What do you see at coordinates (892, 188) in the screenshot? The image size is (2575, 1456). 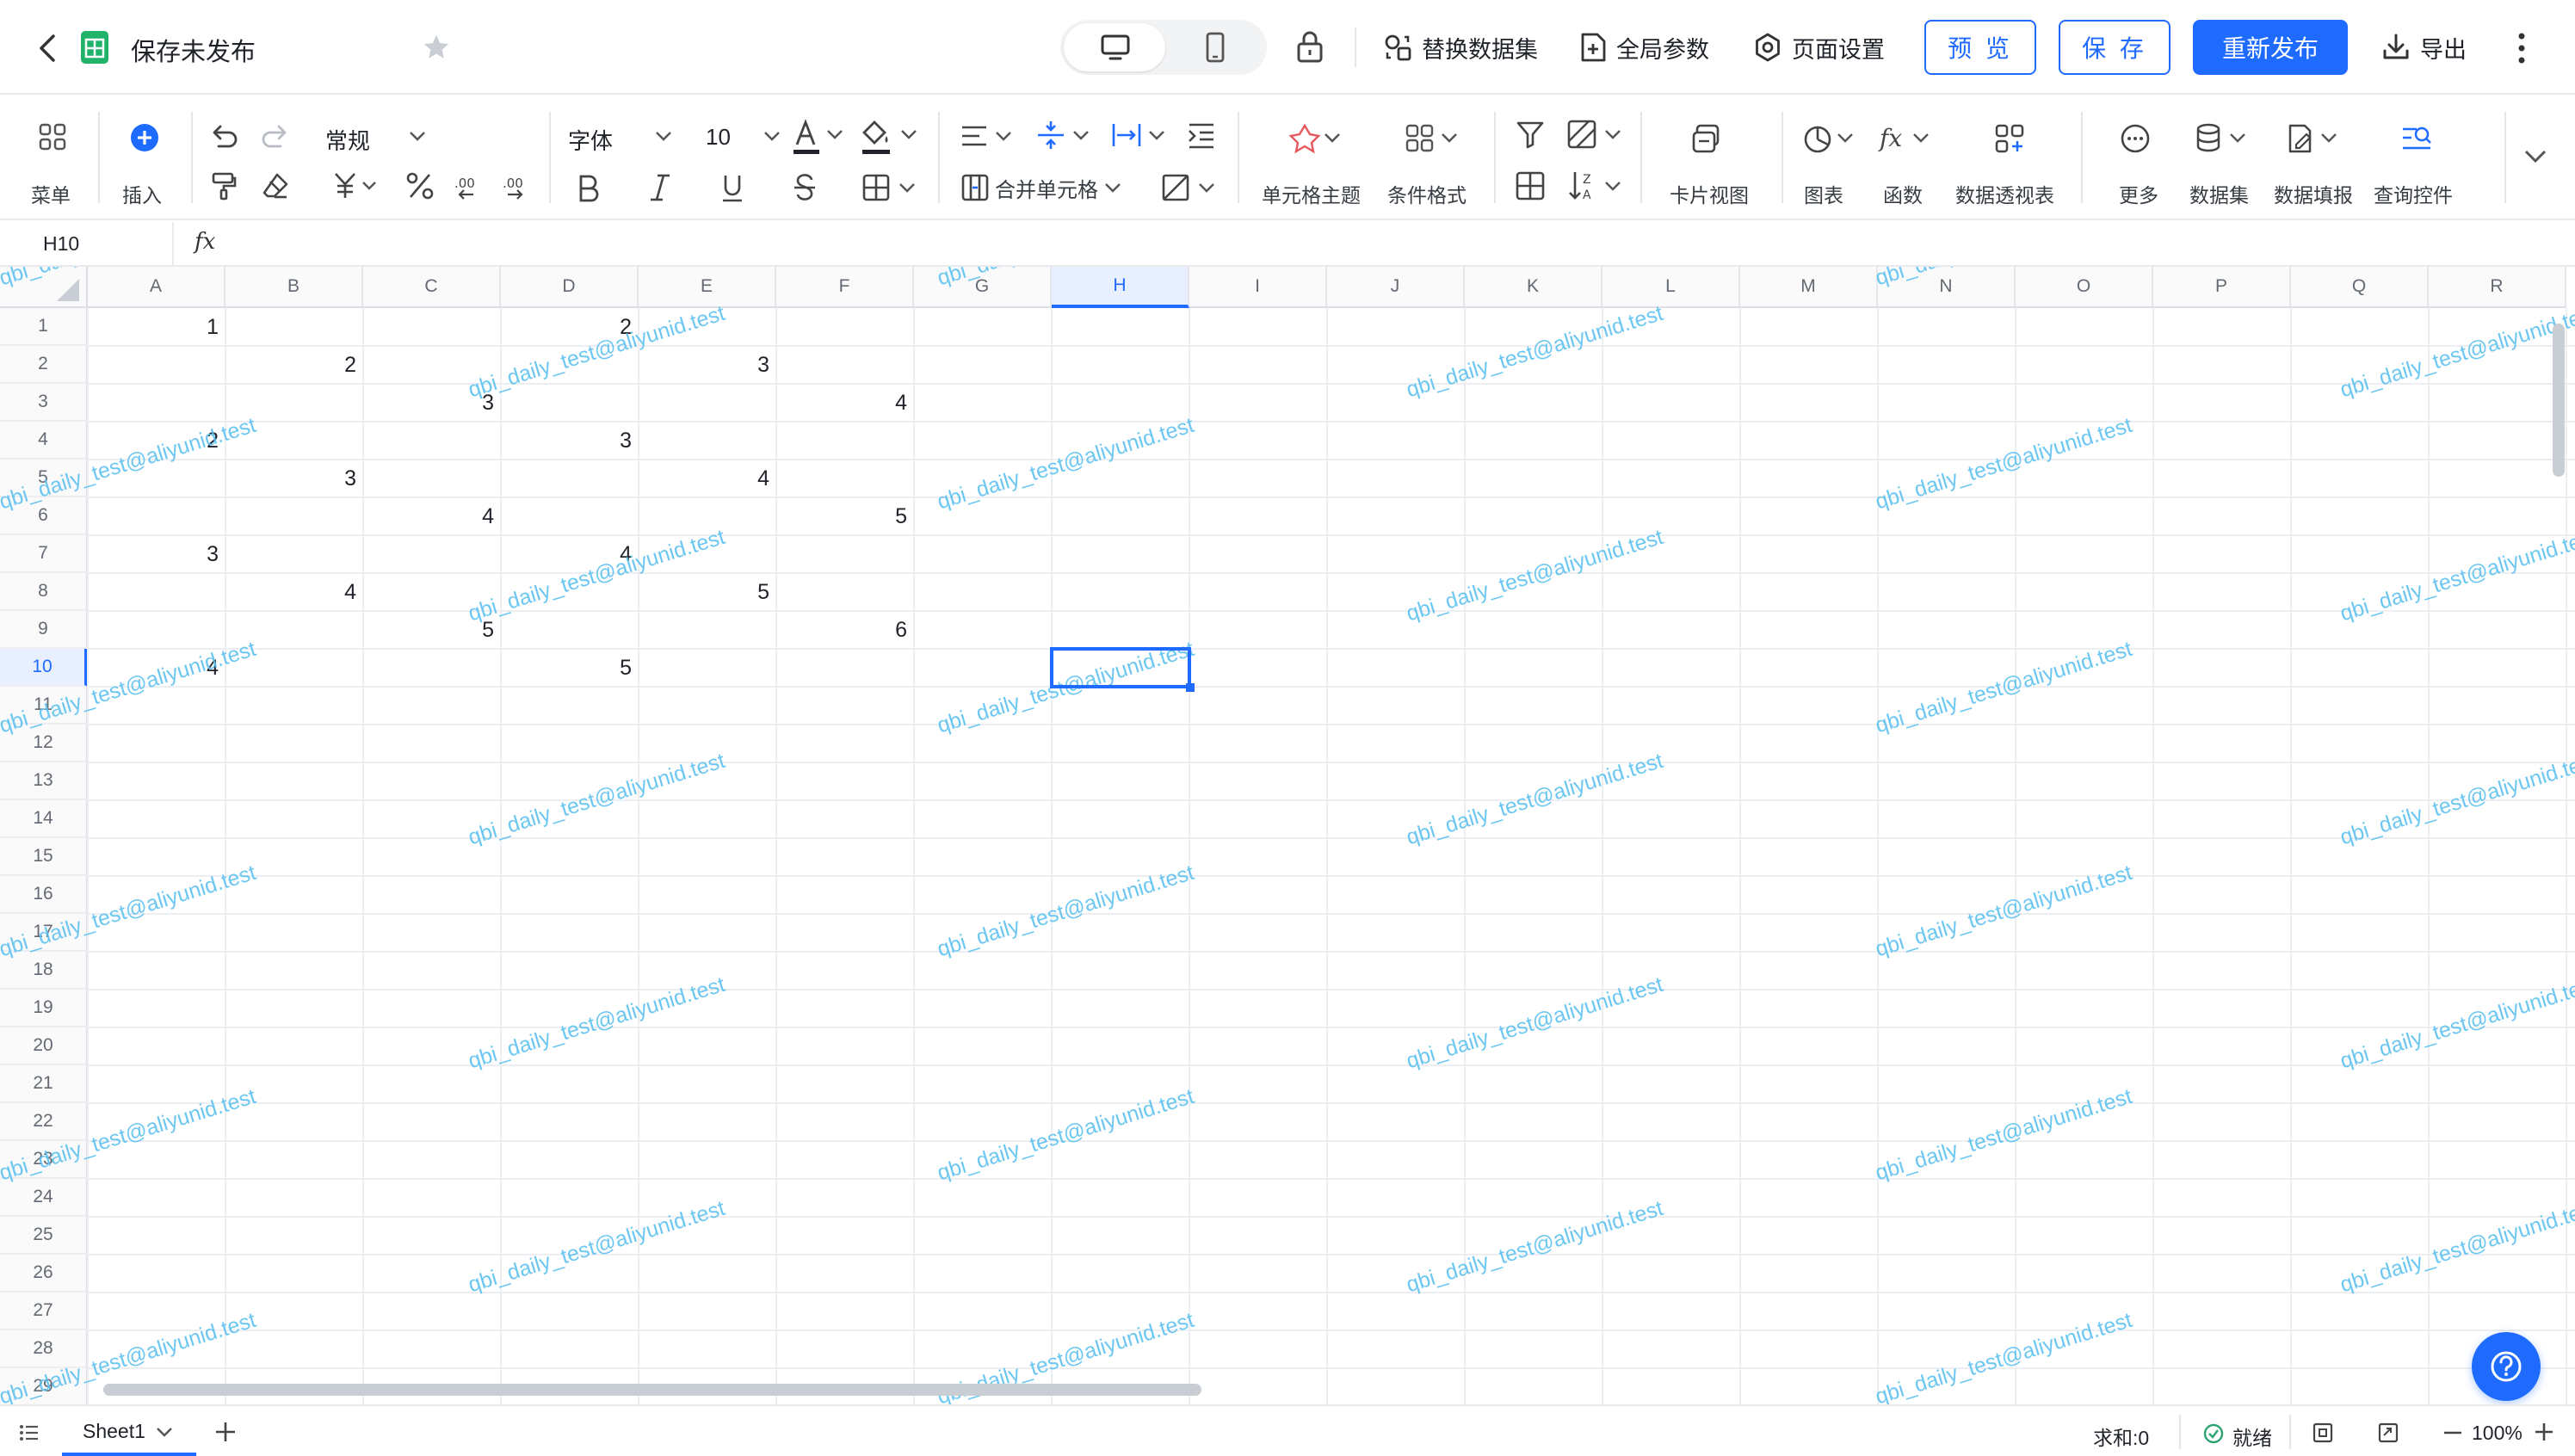 I see `borders-icon` at bounding box center [892, 188].